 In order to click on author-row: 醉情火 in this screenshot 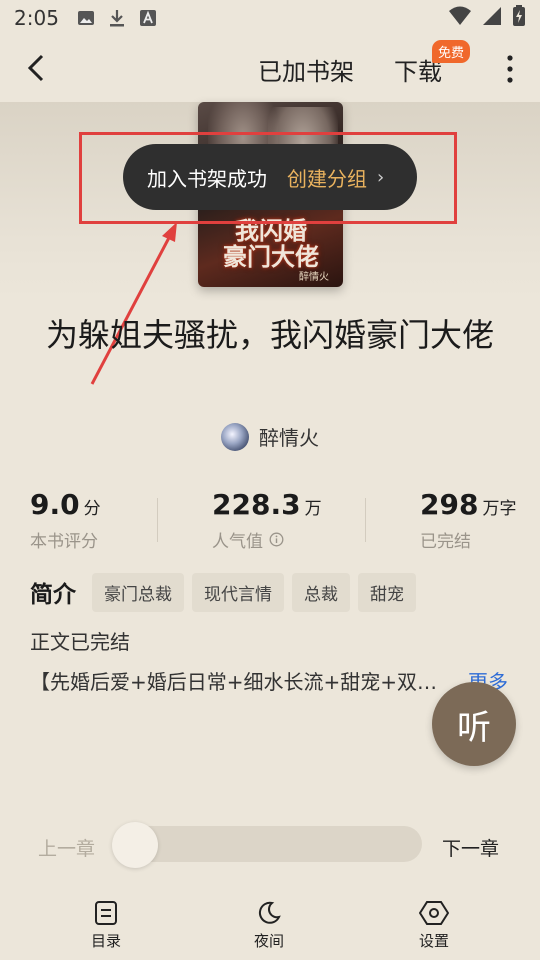, I will do `click(270, 436)`.